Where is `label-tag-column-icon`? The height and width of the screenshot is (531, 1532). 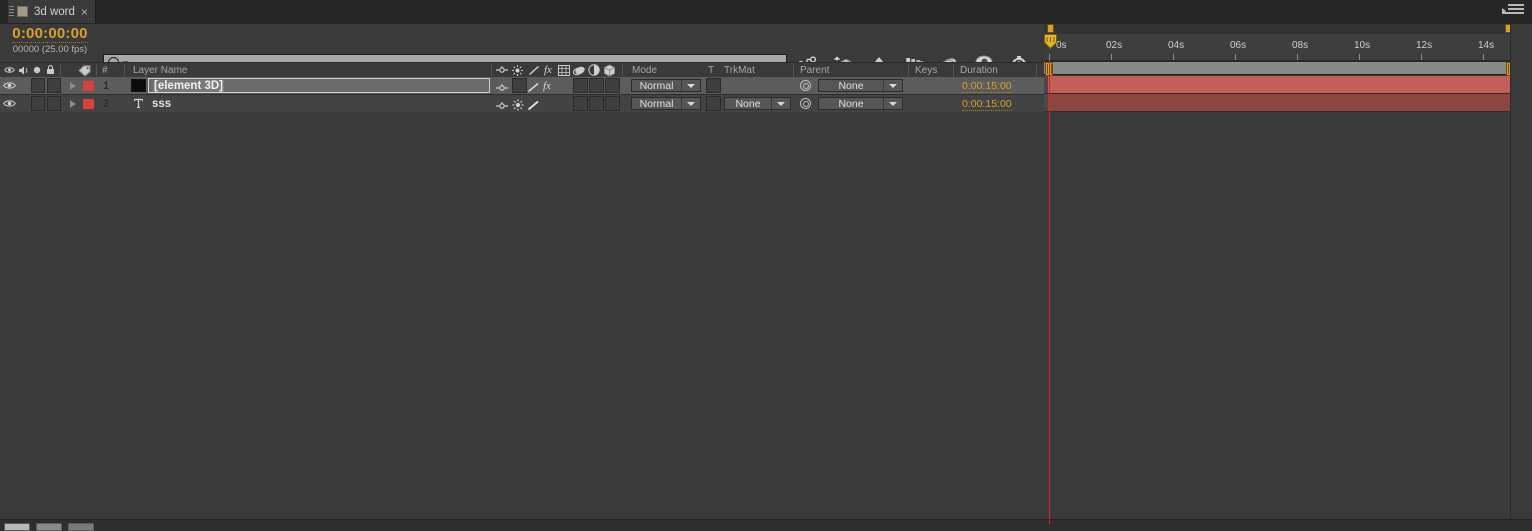 label-tag-column-icon is located at coordinates (84, 70).